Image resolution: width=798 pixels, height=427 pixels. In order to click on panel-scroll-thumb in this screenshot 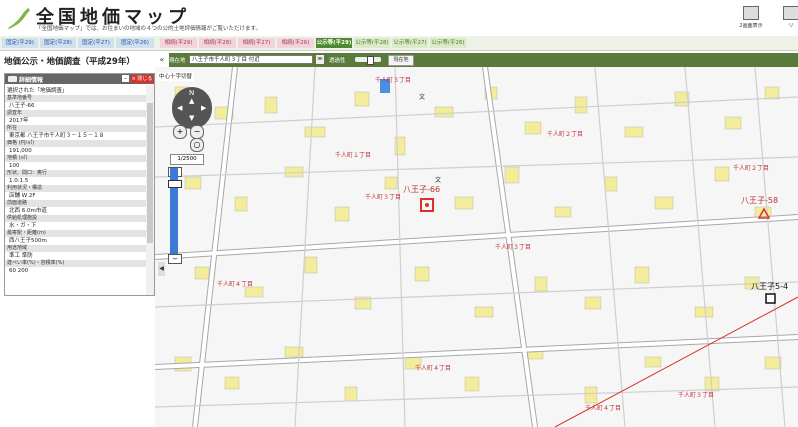, I will do `click(150, 173)`.